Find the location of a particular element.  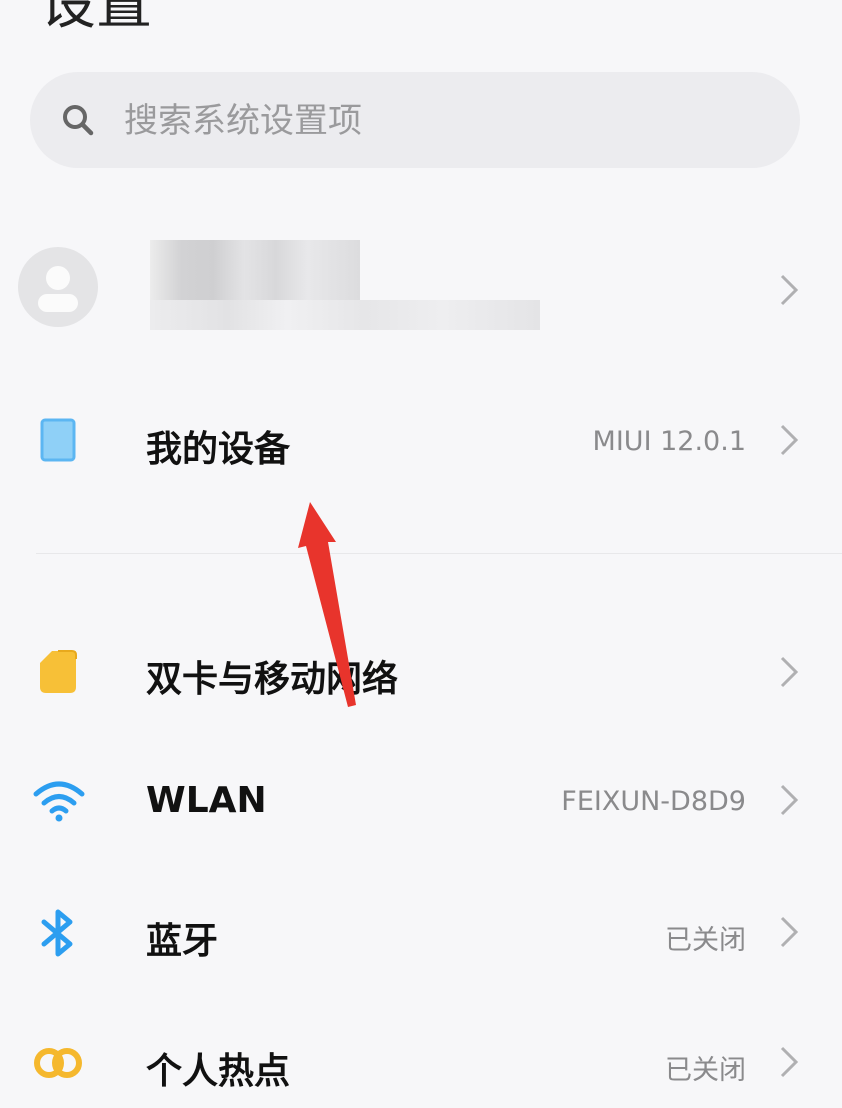

device-icon is located at coordinates (58, 440).